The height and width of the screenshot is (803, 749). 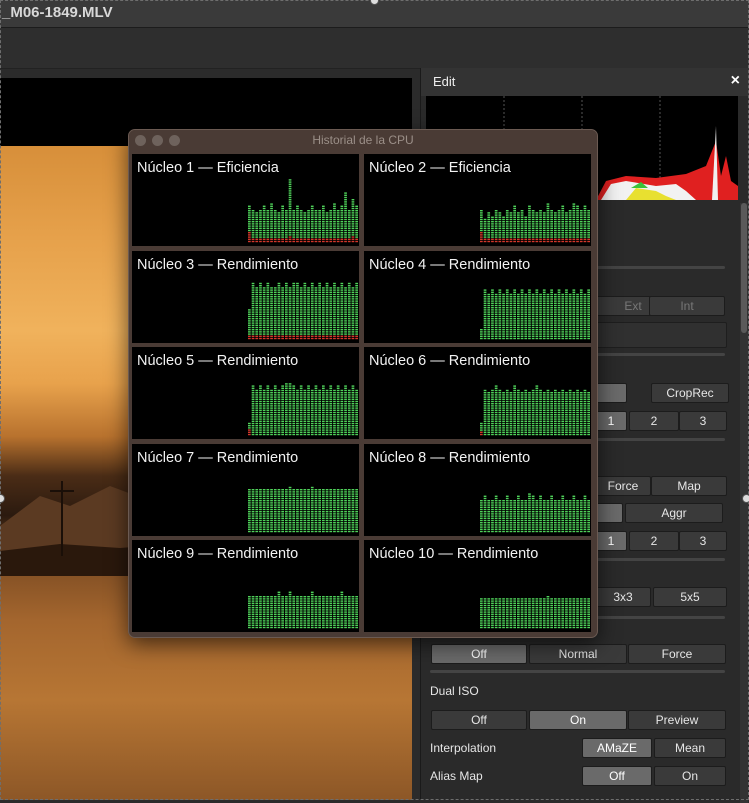 What do you see at coordinates (623, 597) in the screenshot?
I see `3x3-button: 3x3` at bounding box center [623, 597].